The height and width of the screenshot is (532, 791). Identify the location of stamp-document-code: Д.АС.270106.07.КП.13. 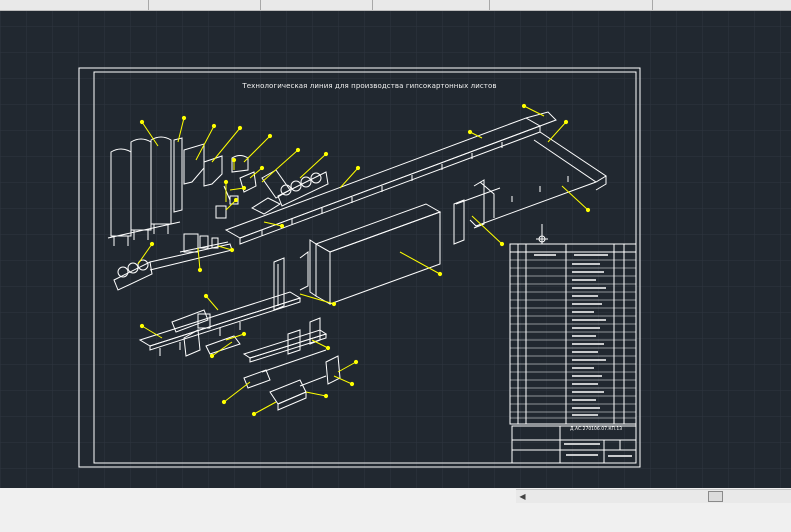
(596, 429).